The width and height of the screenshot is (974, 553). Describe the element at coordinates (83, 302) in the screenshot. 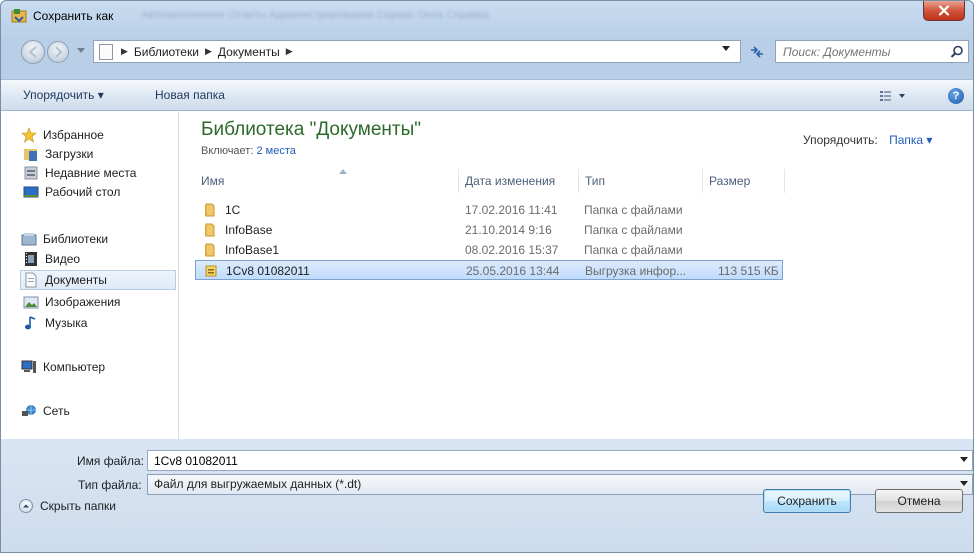

I see `nav-label: Изображения` at that location.